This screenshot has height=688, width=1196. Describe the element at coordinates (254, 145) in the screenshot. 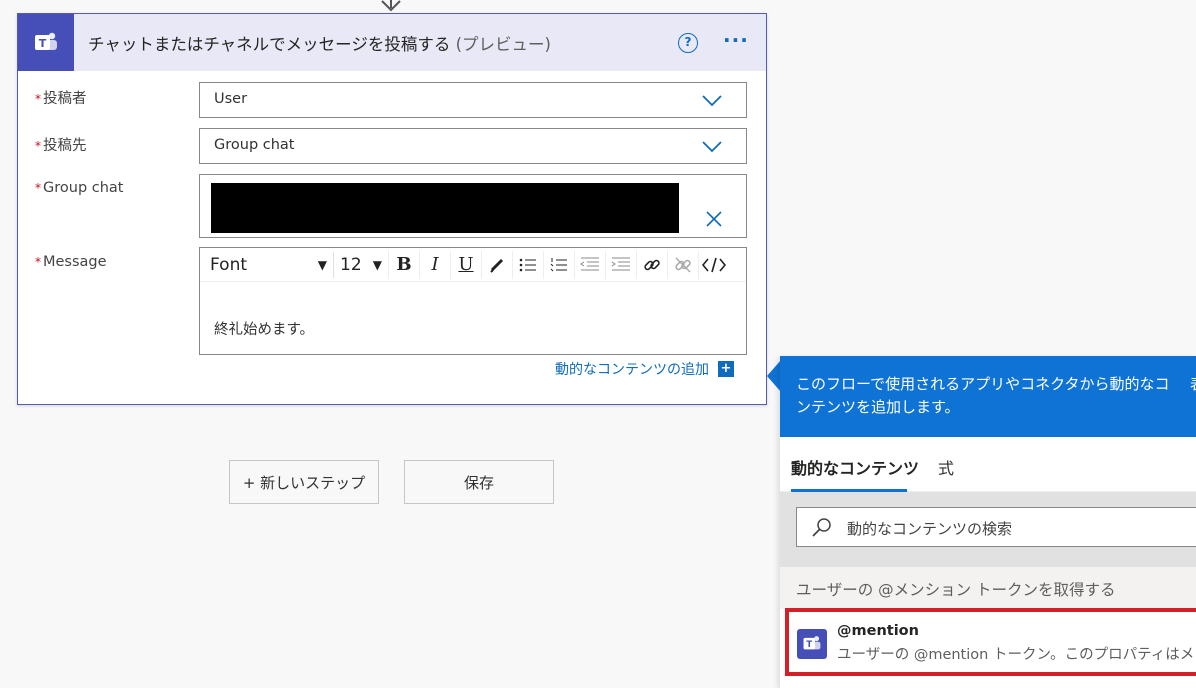

I see `post-in-select-value: Group chat` at that location.